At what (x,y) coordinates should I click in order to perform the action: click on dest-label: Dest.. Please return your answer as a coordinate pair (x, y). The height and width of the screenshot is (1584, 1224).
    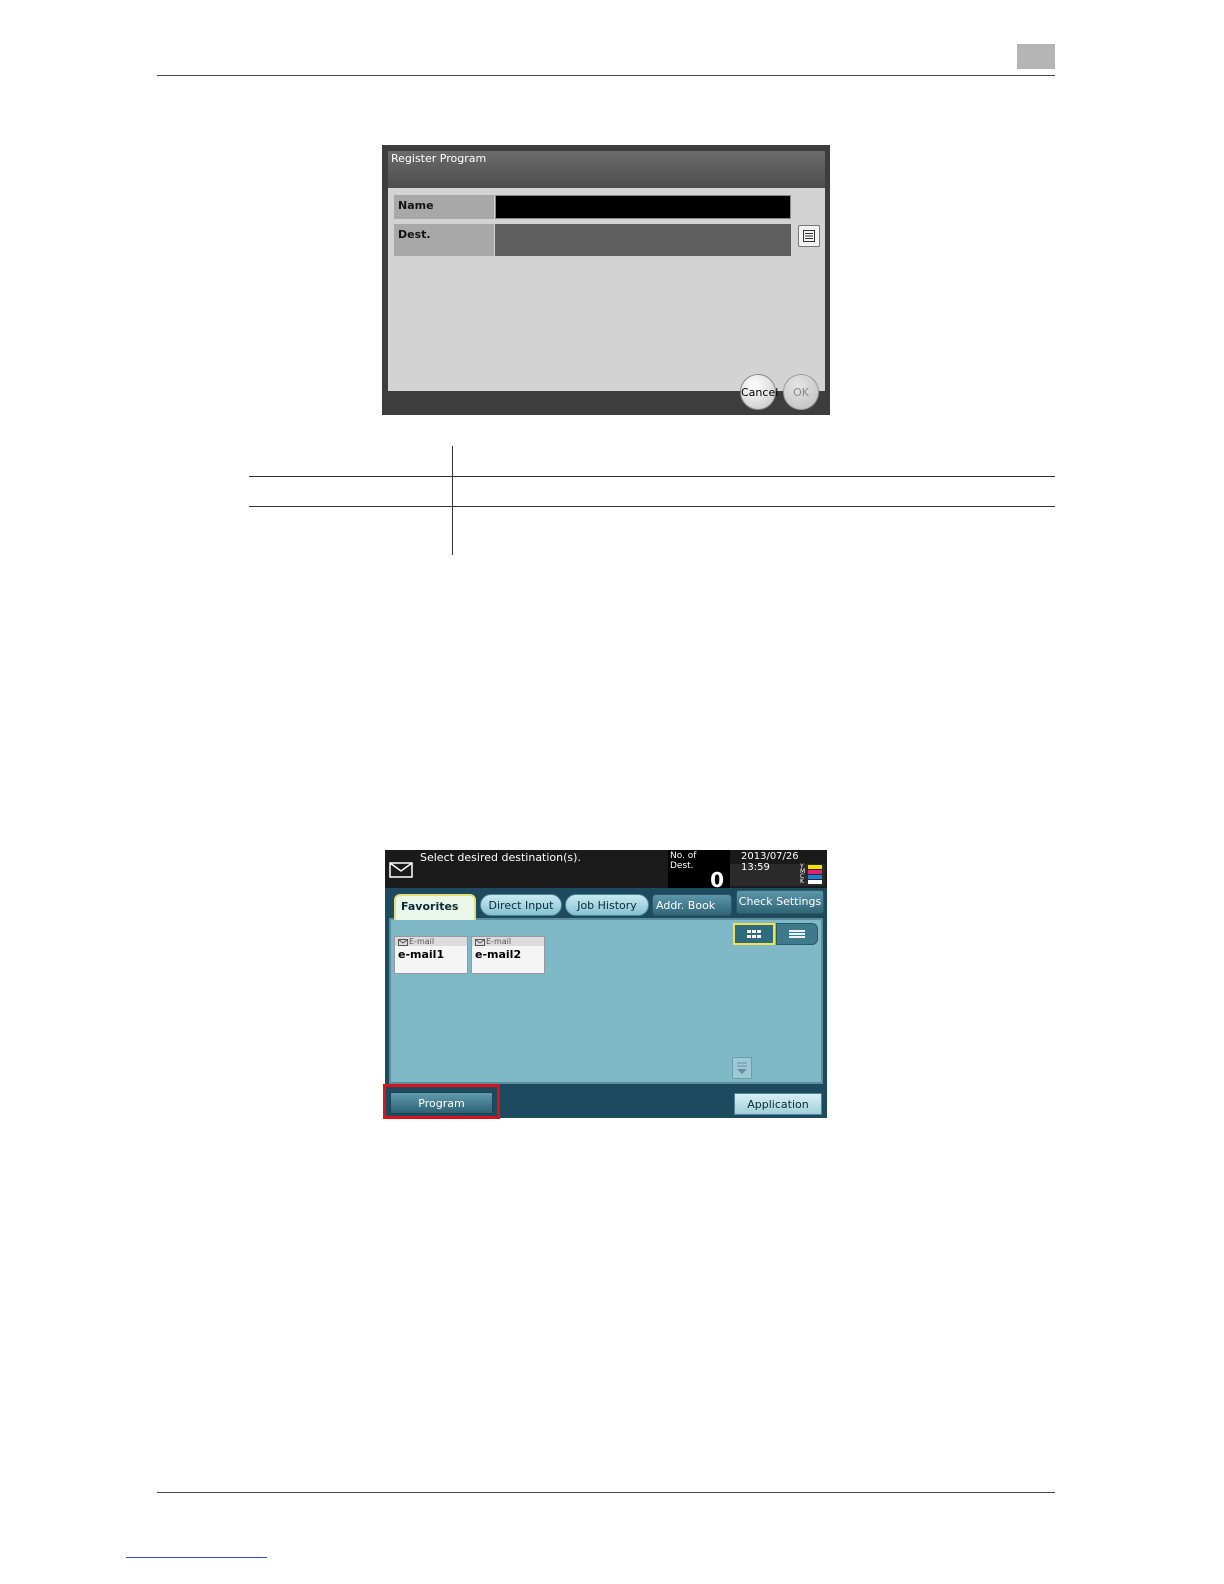
    Looking at the image, I should click on (444, 240).